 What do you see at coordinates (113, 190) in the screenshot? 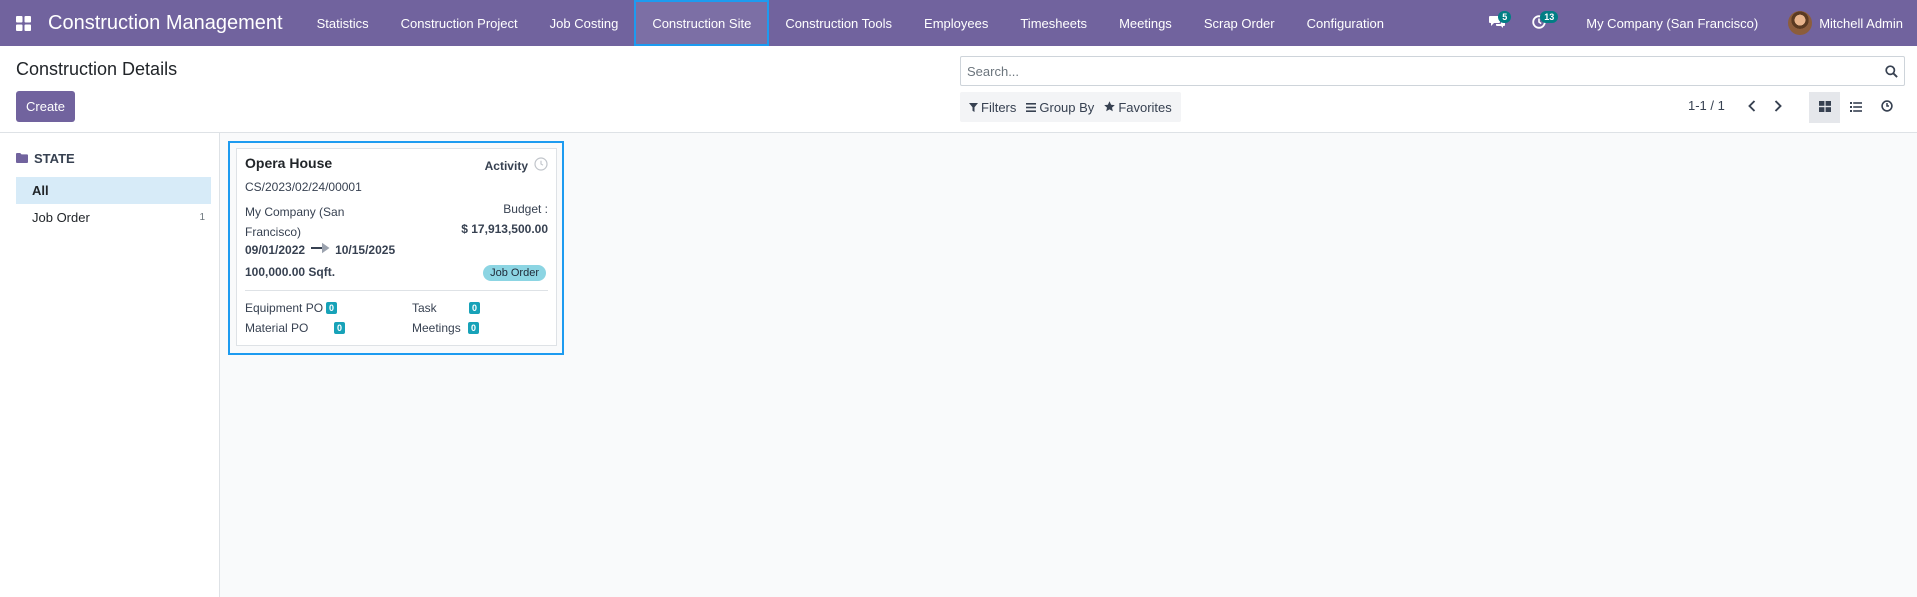
I see `state-filter-all: All` at bounding box center [113, 190].